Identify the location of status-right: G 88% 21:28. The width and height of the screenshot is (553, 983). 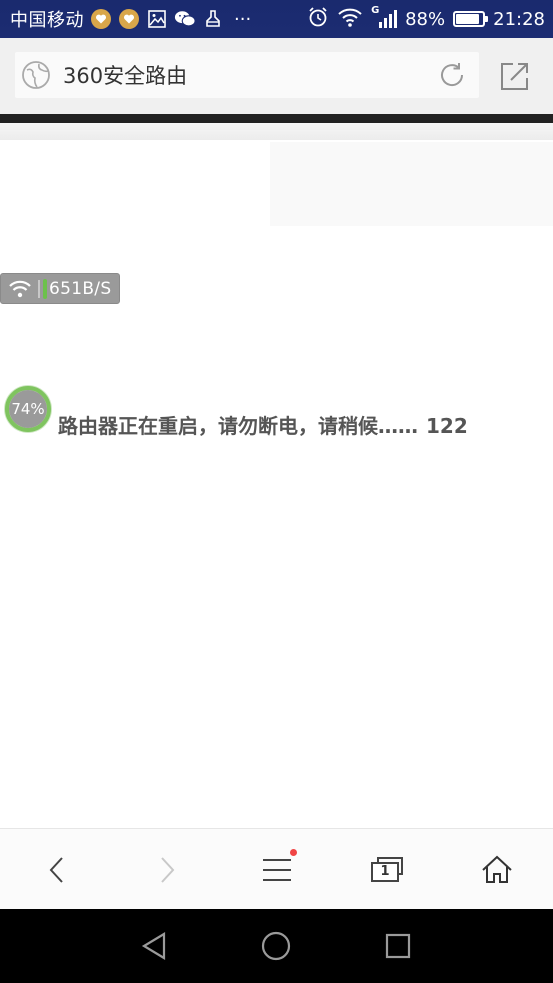
(426, 19).